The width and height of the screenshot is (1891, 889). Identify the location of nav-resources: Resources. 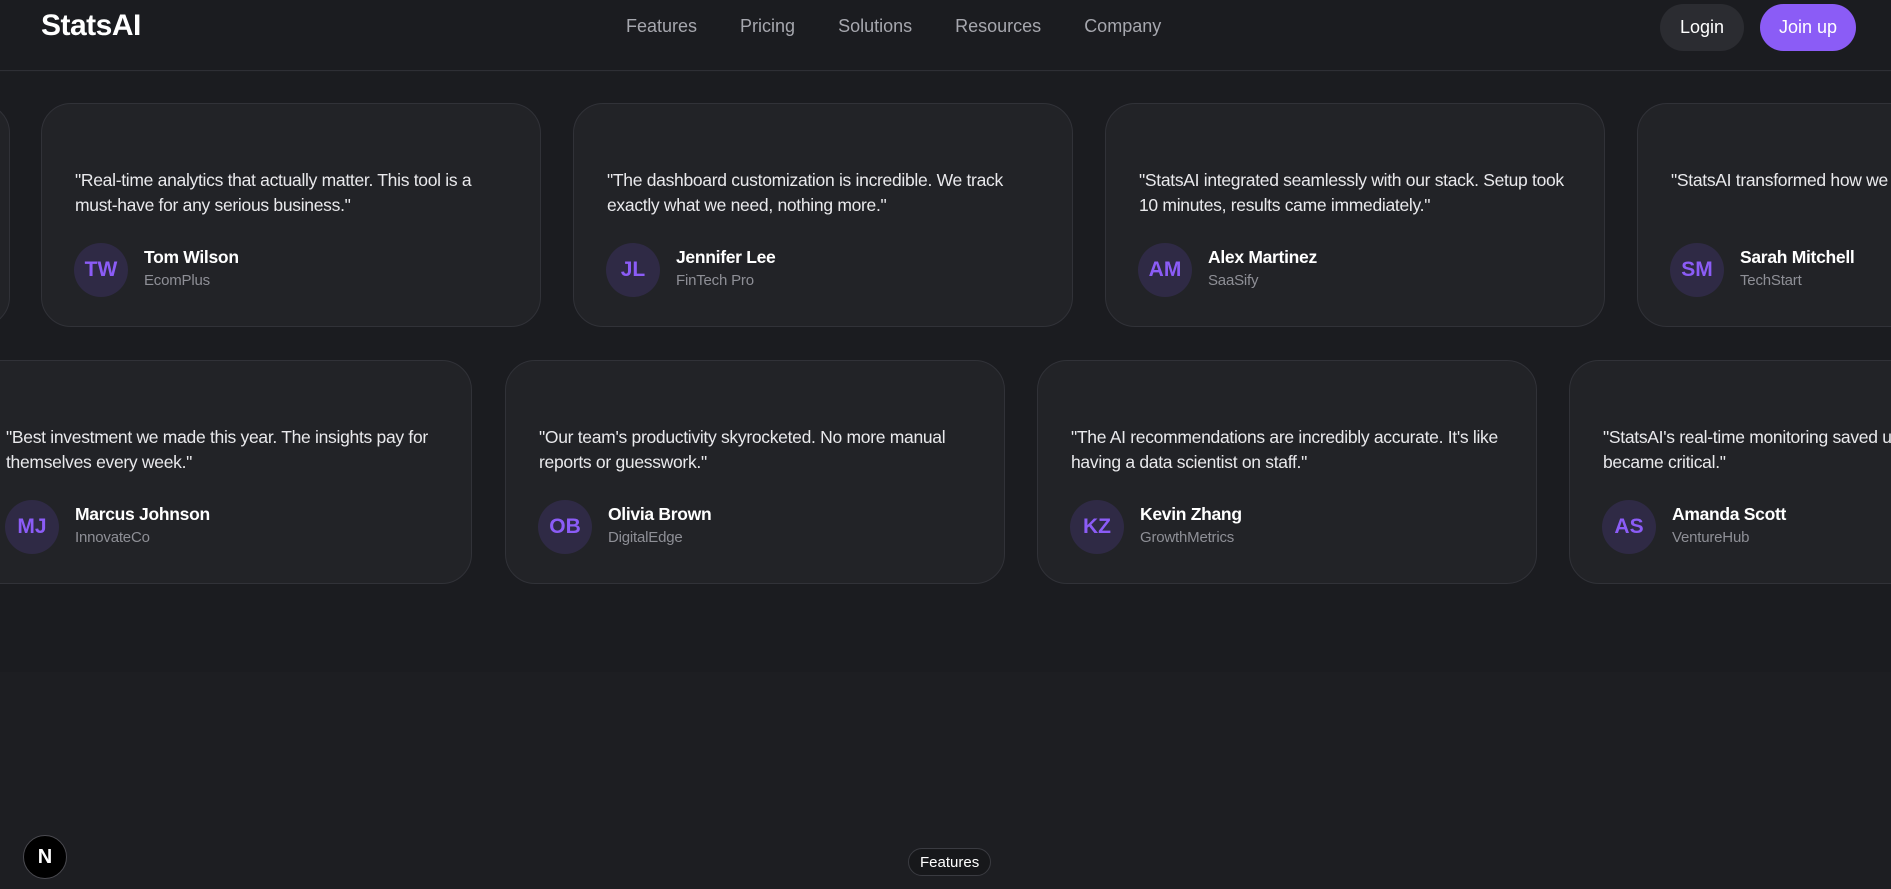
(998, 26).